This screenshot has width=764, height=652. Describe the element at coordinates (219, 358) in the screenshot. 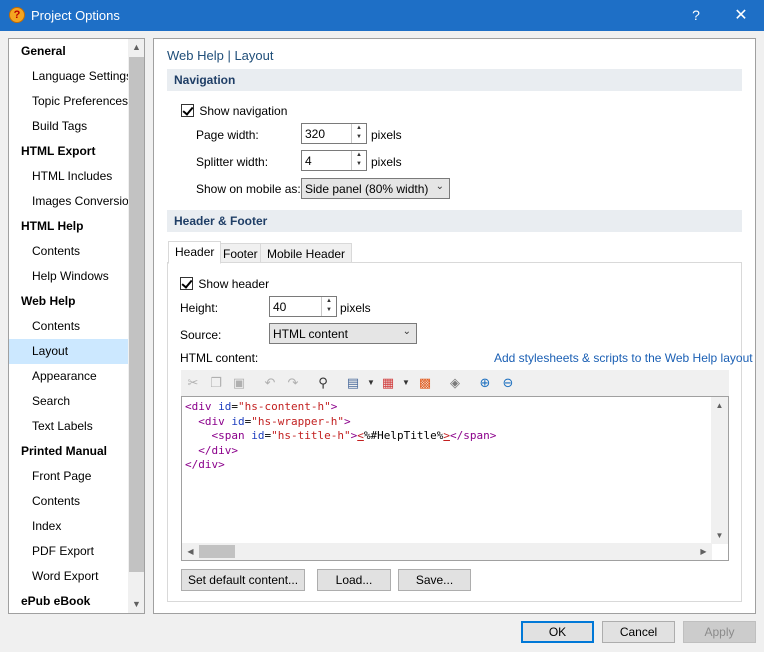

I see `html-content-label: HTML content:` at that location.